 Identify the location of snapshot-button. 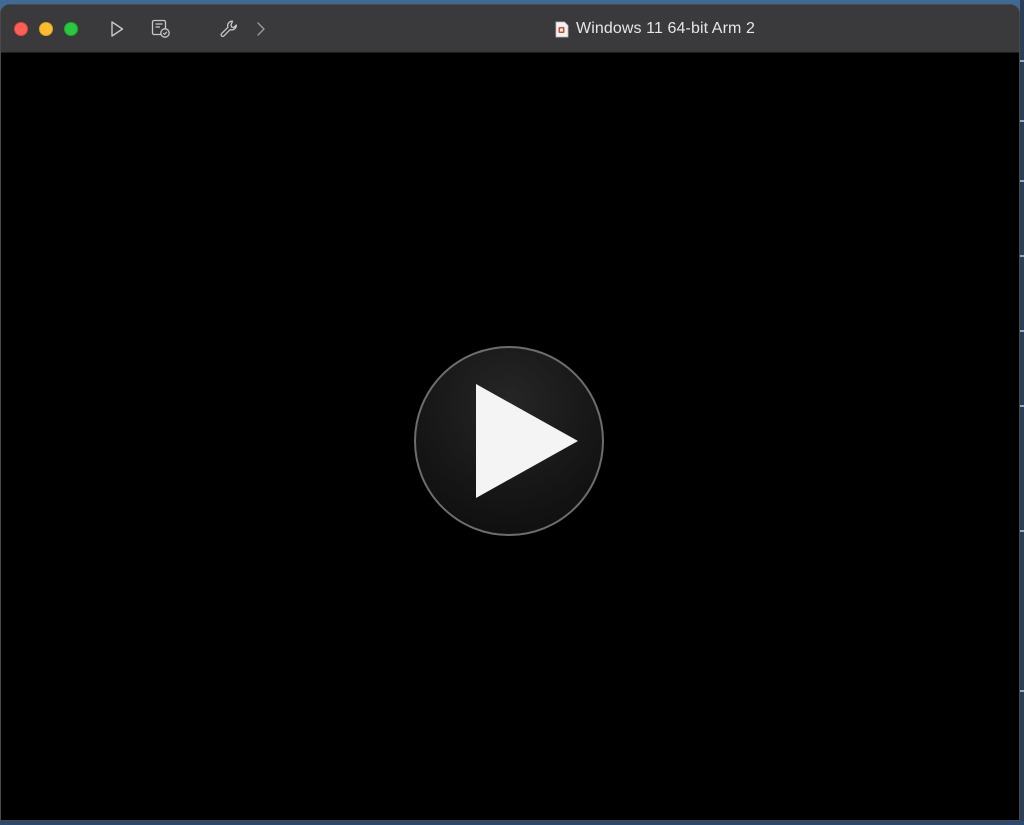
(161, 29).